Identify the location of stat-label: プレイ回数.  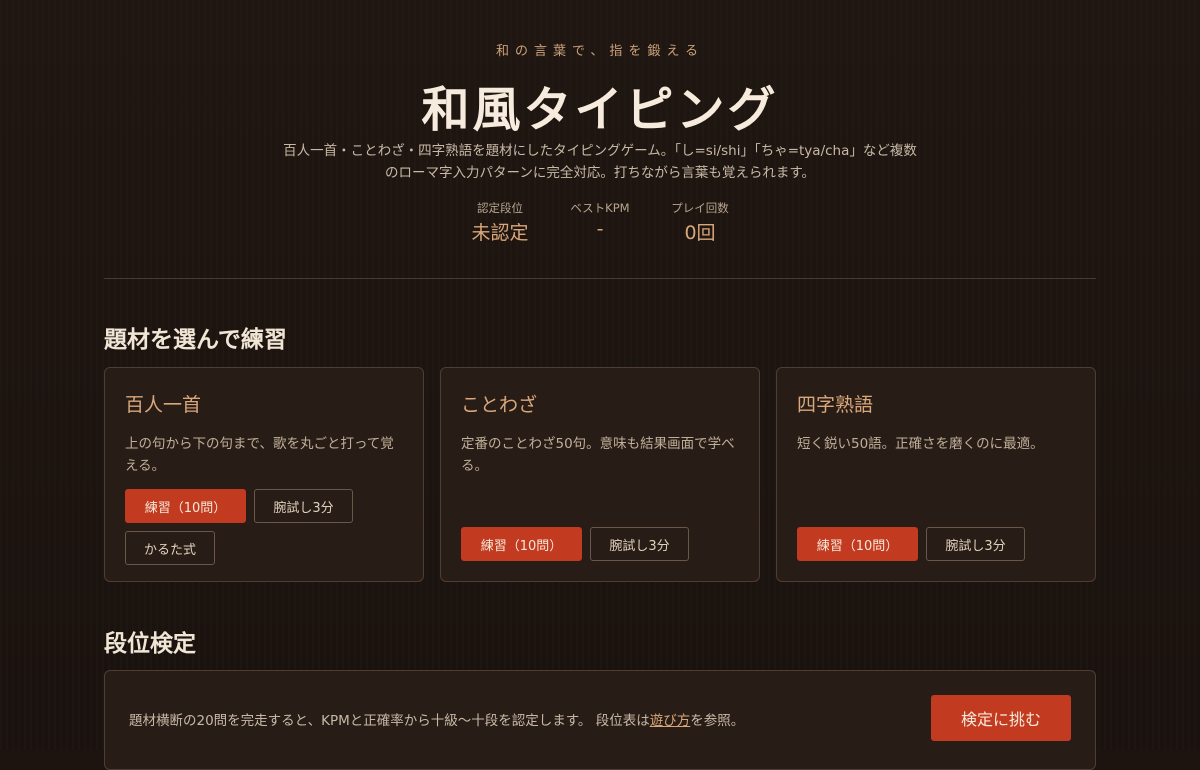
(700, 208).